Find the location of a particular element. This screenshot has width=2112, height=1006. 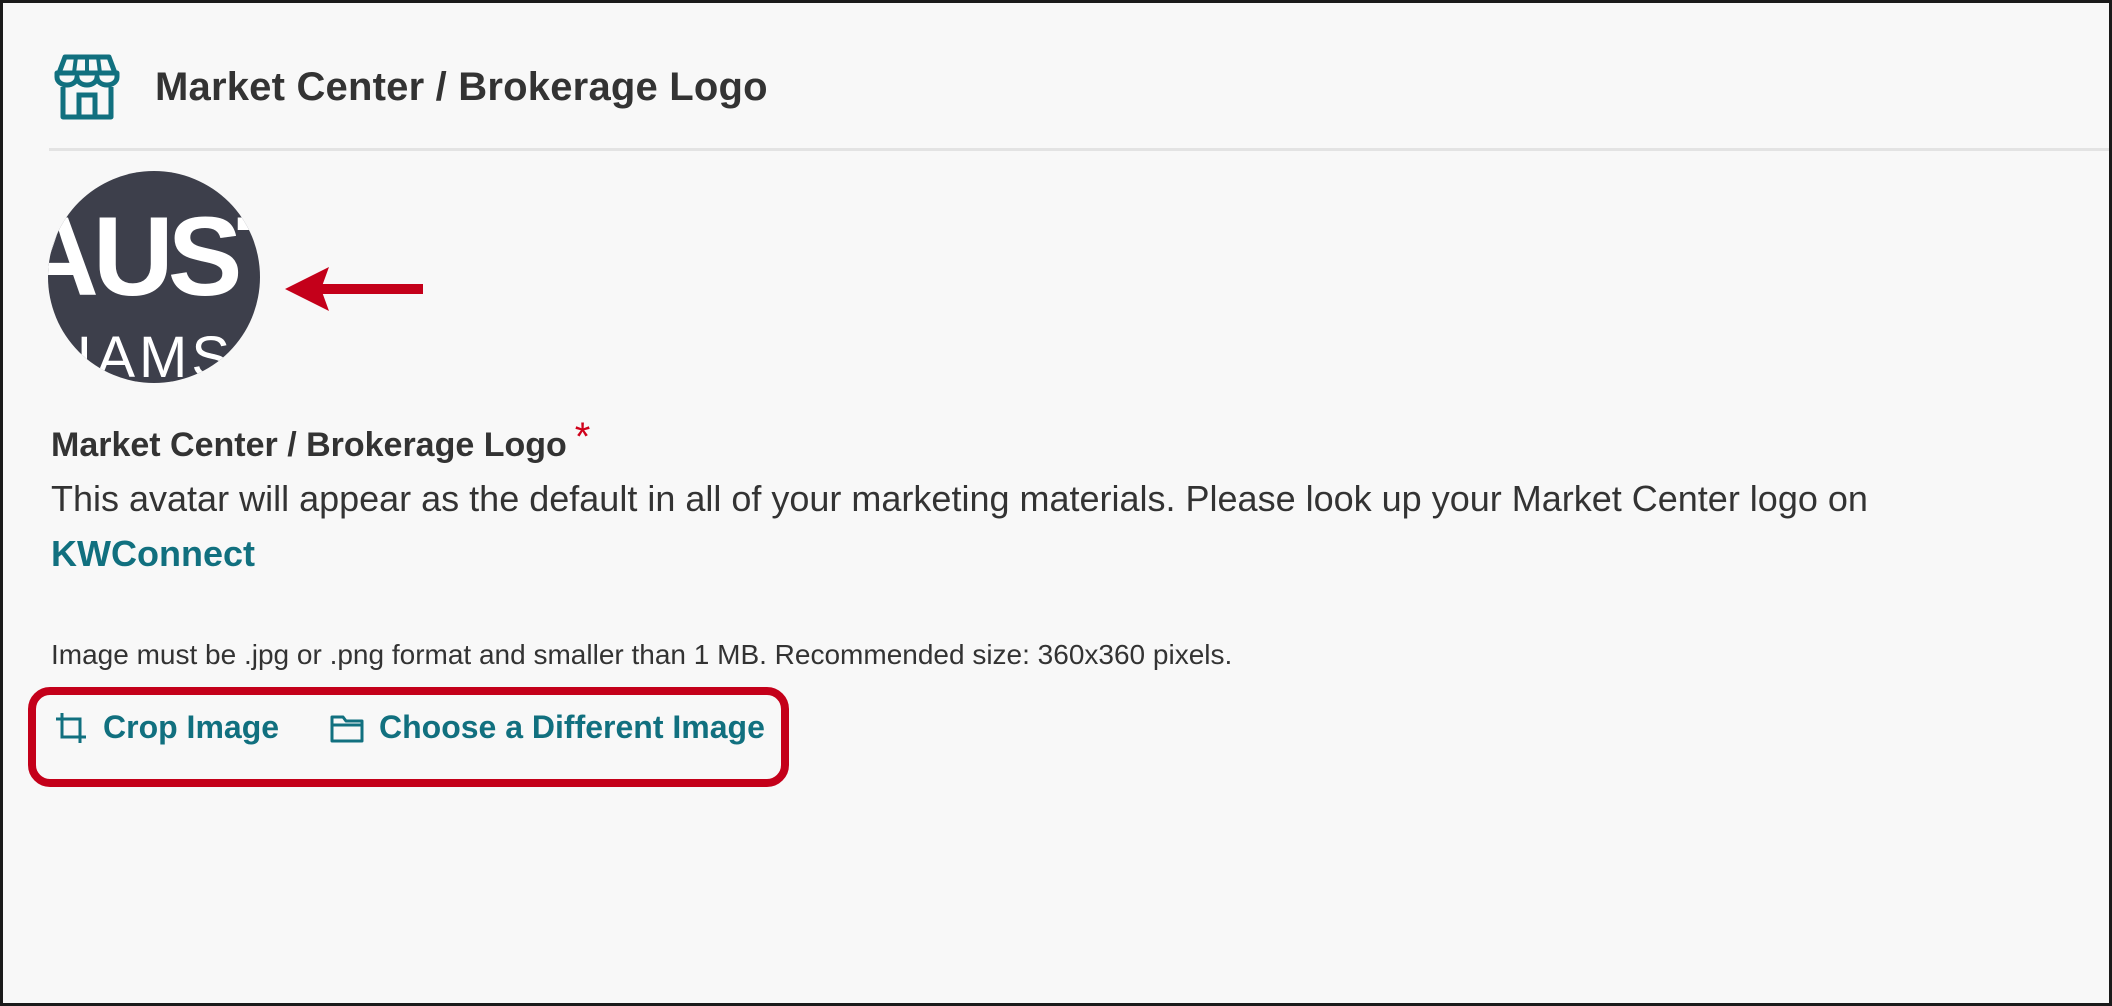

section-title: Market Center / Brokerage Logo is located at coordinates (461, 86).